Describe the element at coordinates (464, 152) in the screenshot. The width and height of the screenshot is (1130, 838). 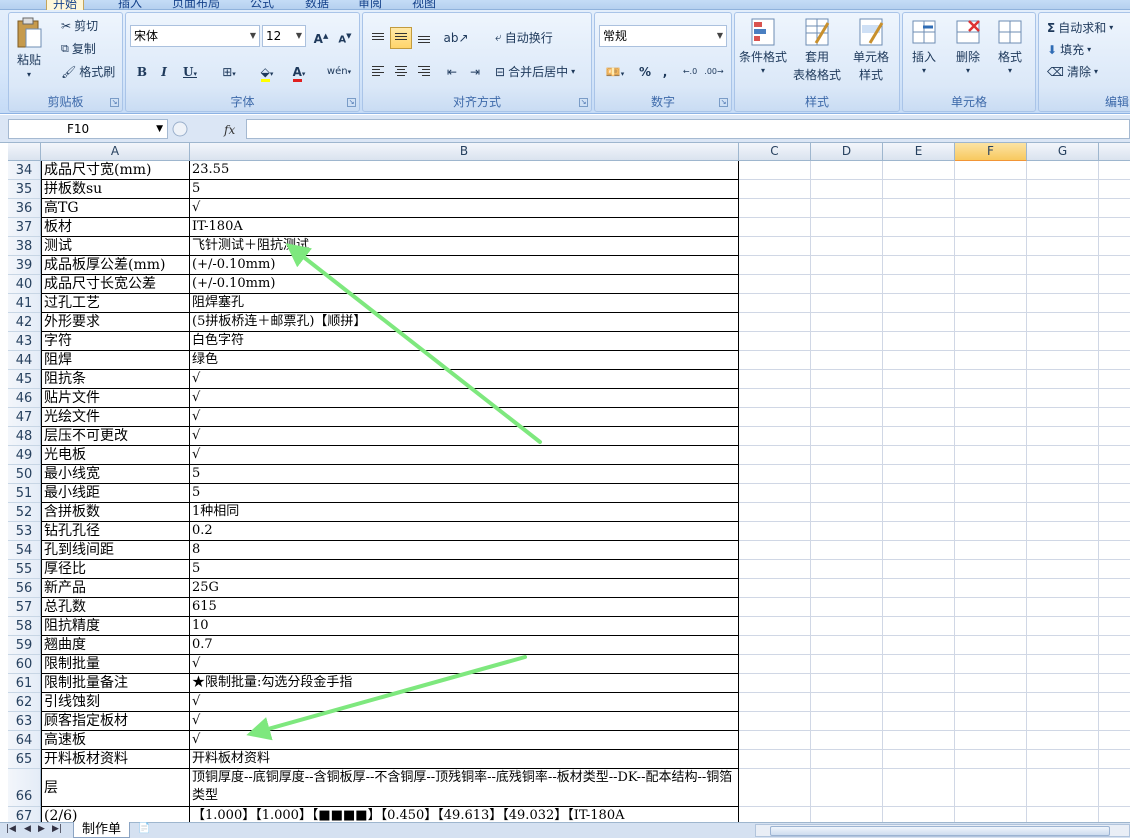
I see `column-header-b: B` at that location.